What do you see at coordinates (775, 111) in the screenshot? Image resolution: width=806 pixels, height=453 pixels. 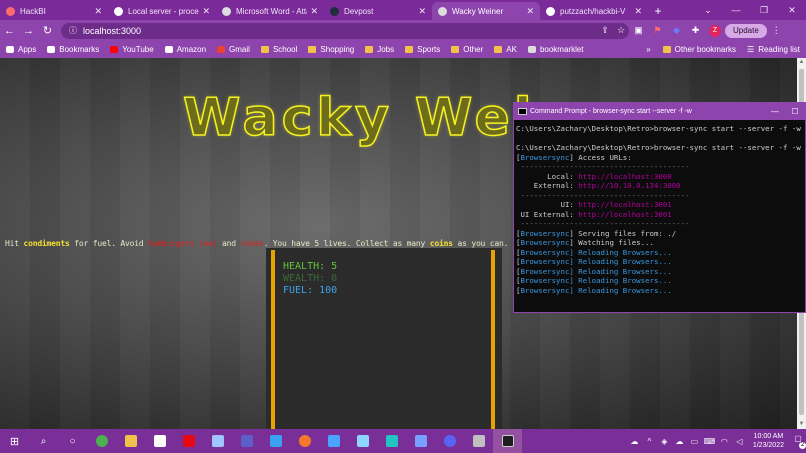 I see `cmd-minimize-button: —` at bounding box center [775, 111].